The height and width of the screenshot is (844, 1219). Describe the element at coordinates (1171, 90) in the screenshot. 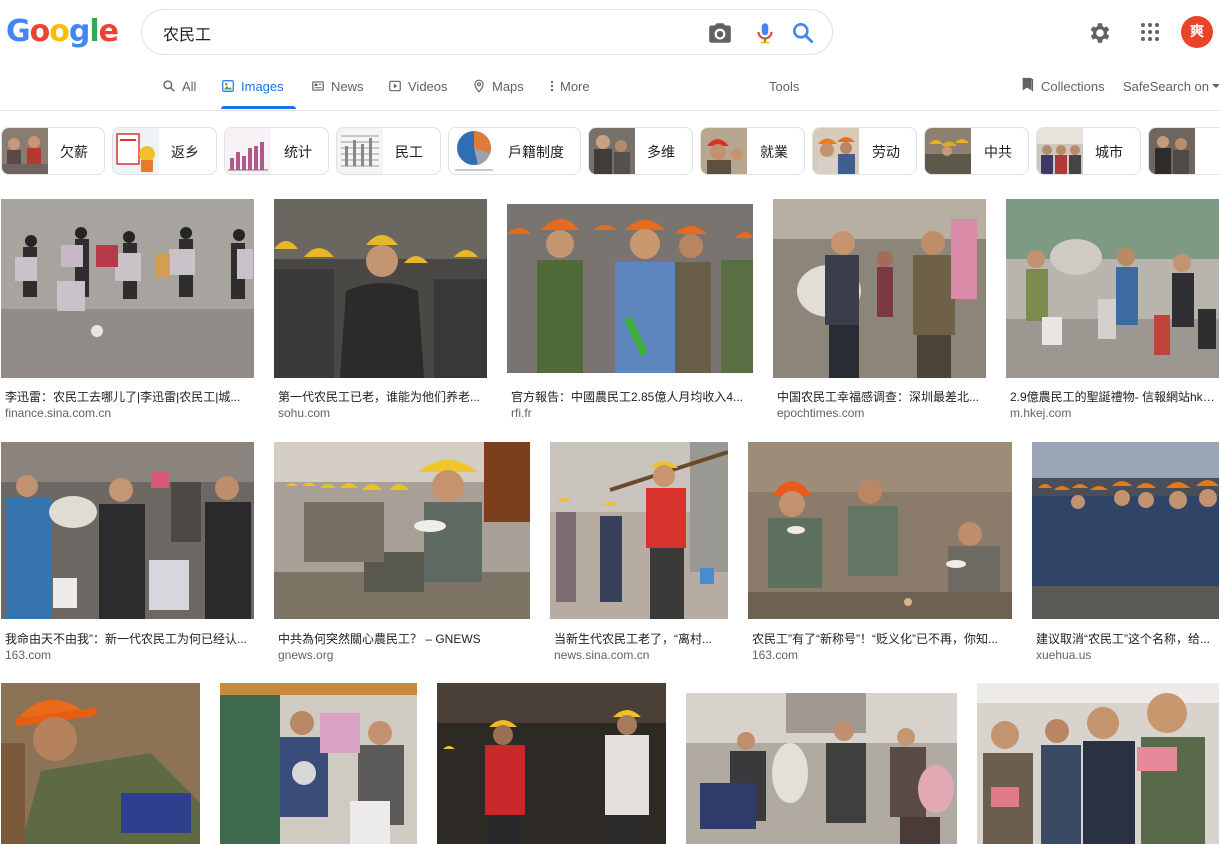

I see `safesearch-dropdown: SafeSearch on` at that location.